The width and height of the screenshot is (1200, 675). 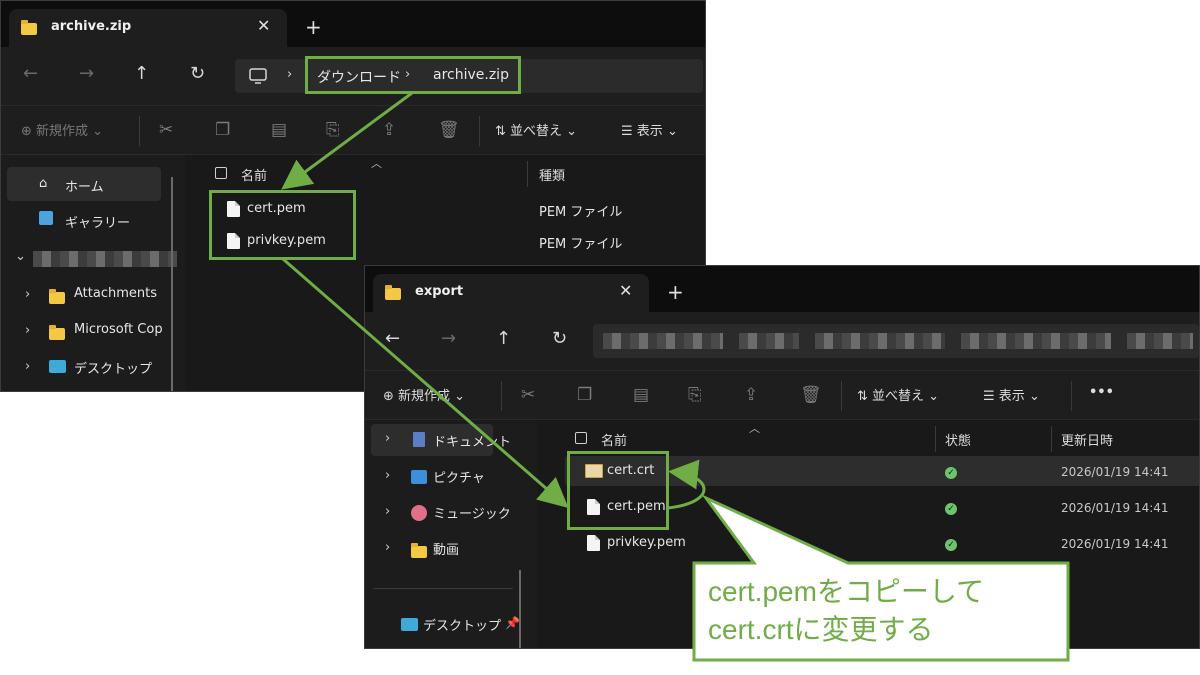 What do you see at coordinates (686, 484) in the screenshot?
I see `arrow-rename` at bounding box center [686, 484].